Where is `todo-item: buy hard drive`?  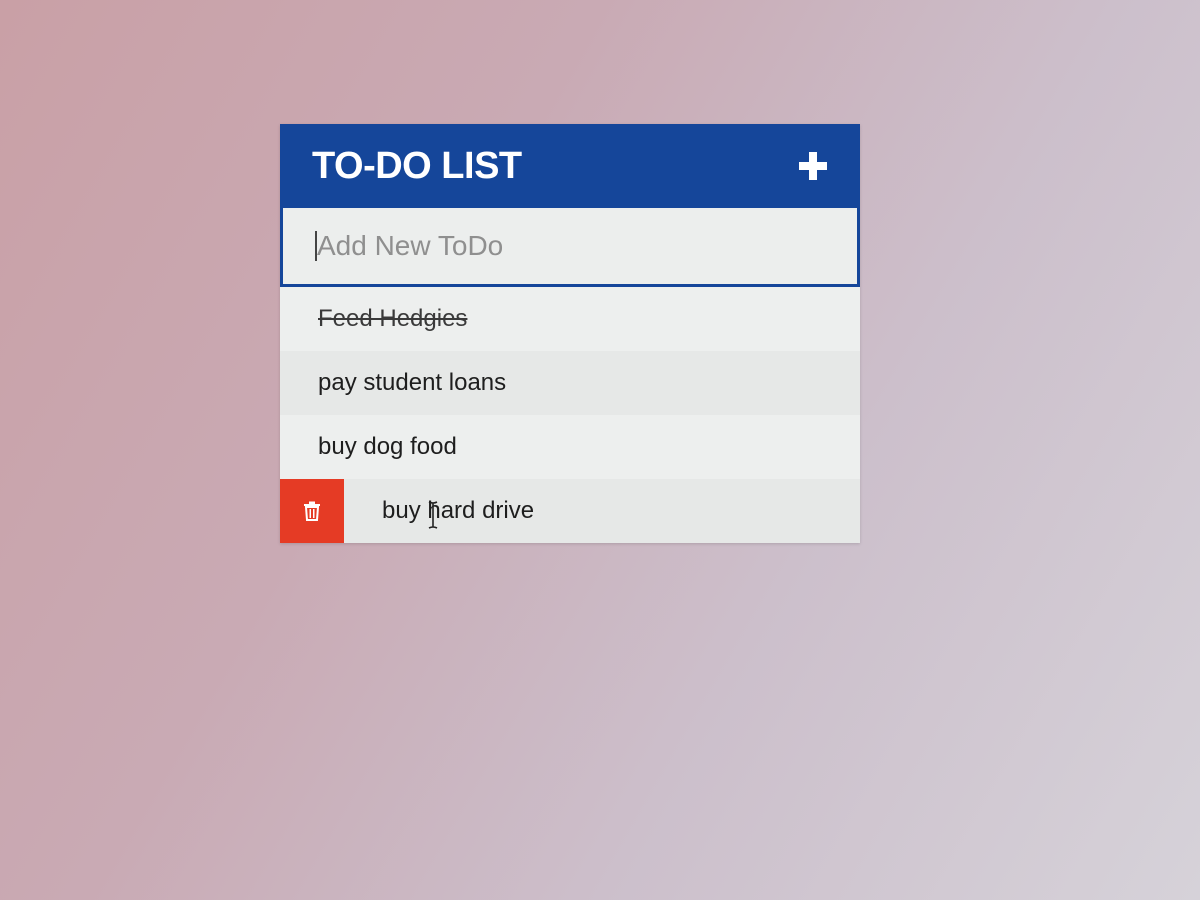
todo-item: buy hard drive is located at coordinates (570, 511).